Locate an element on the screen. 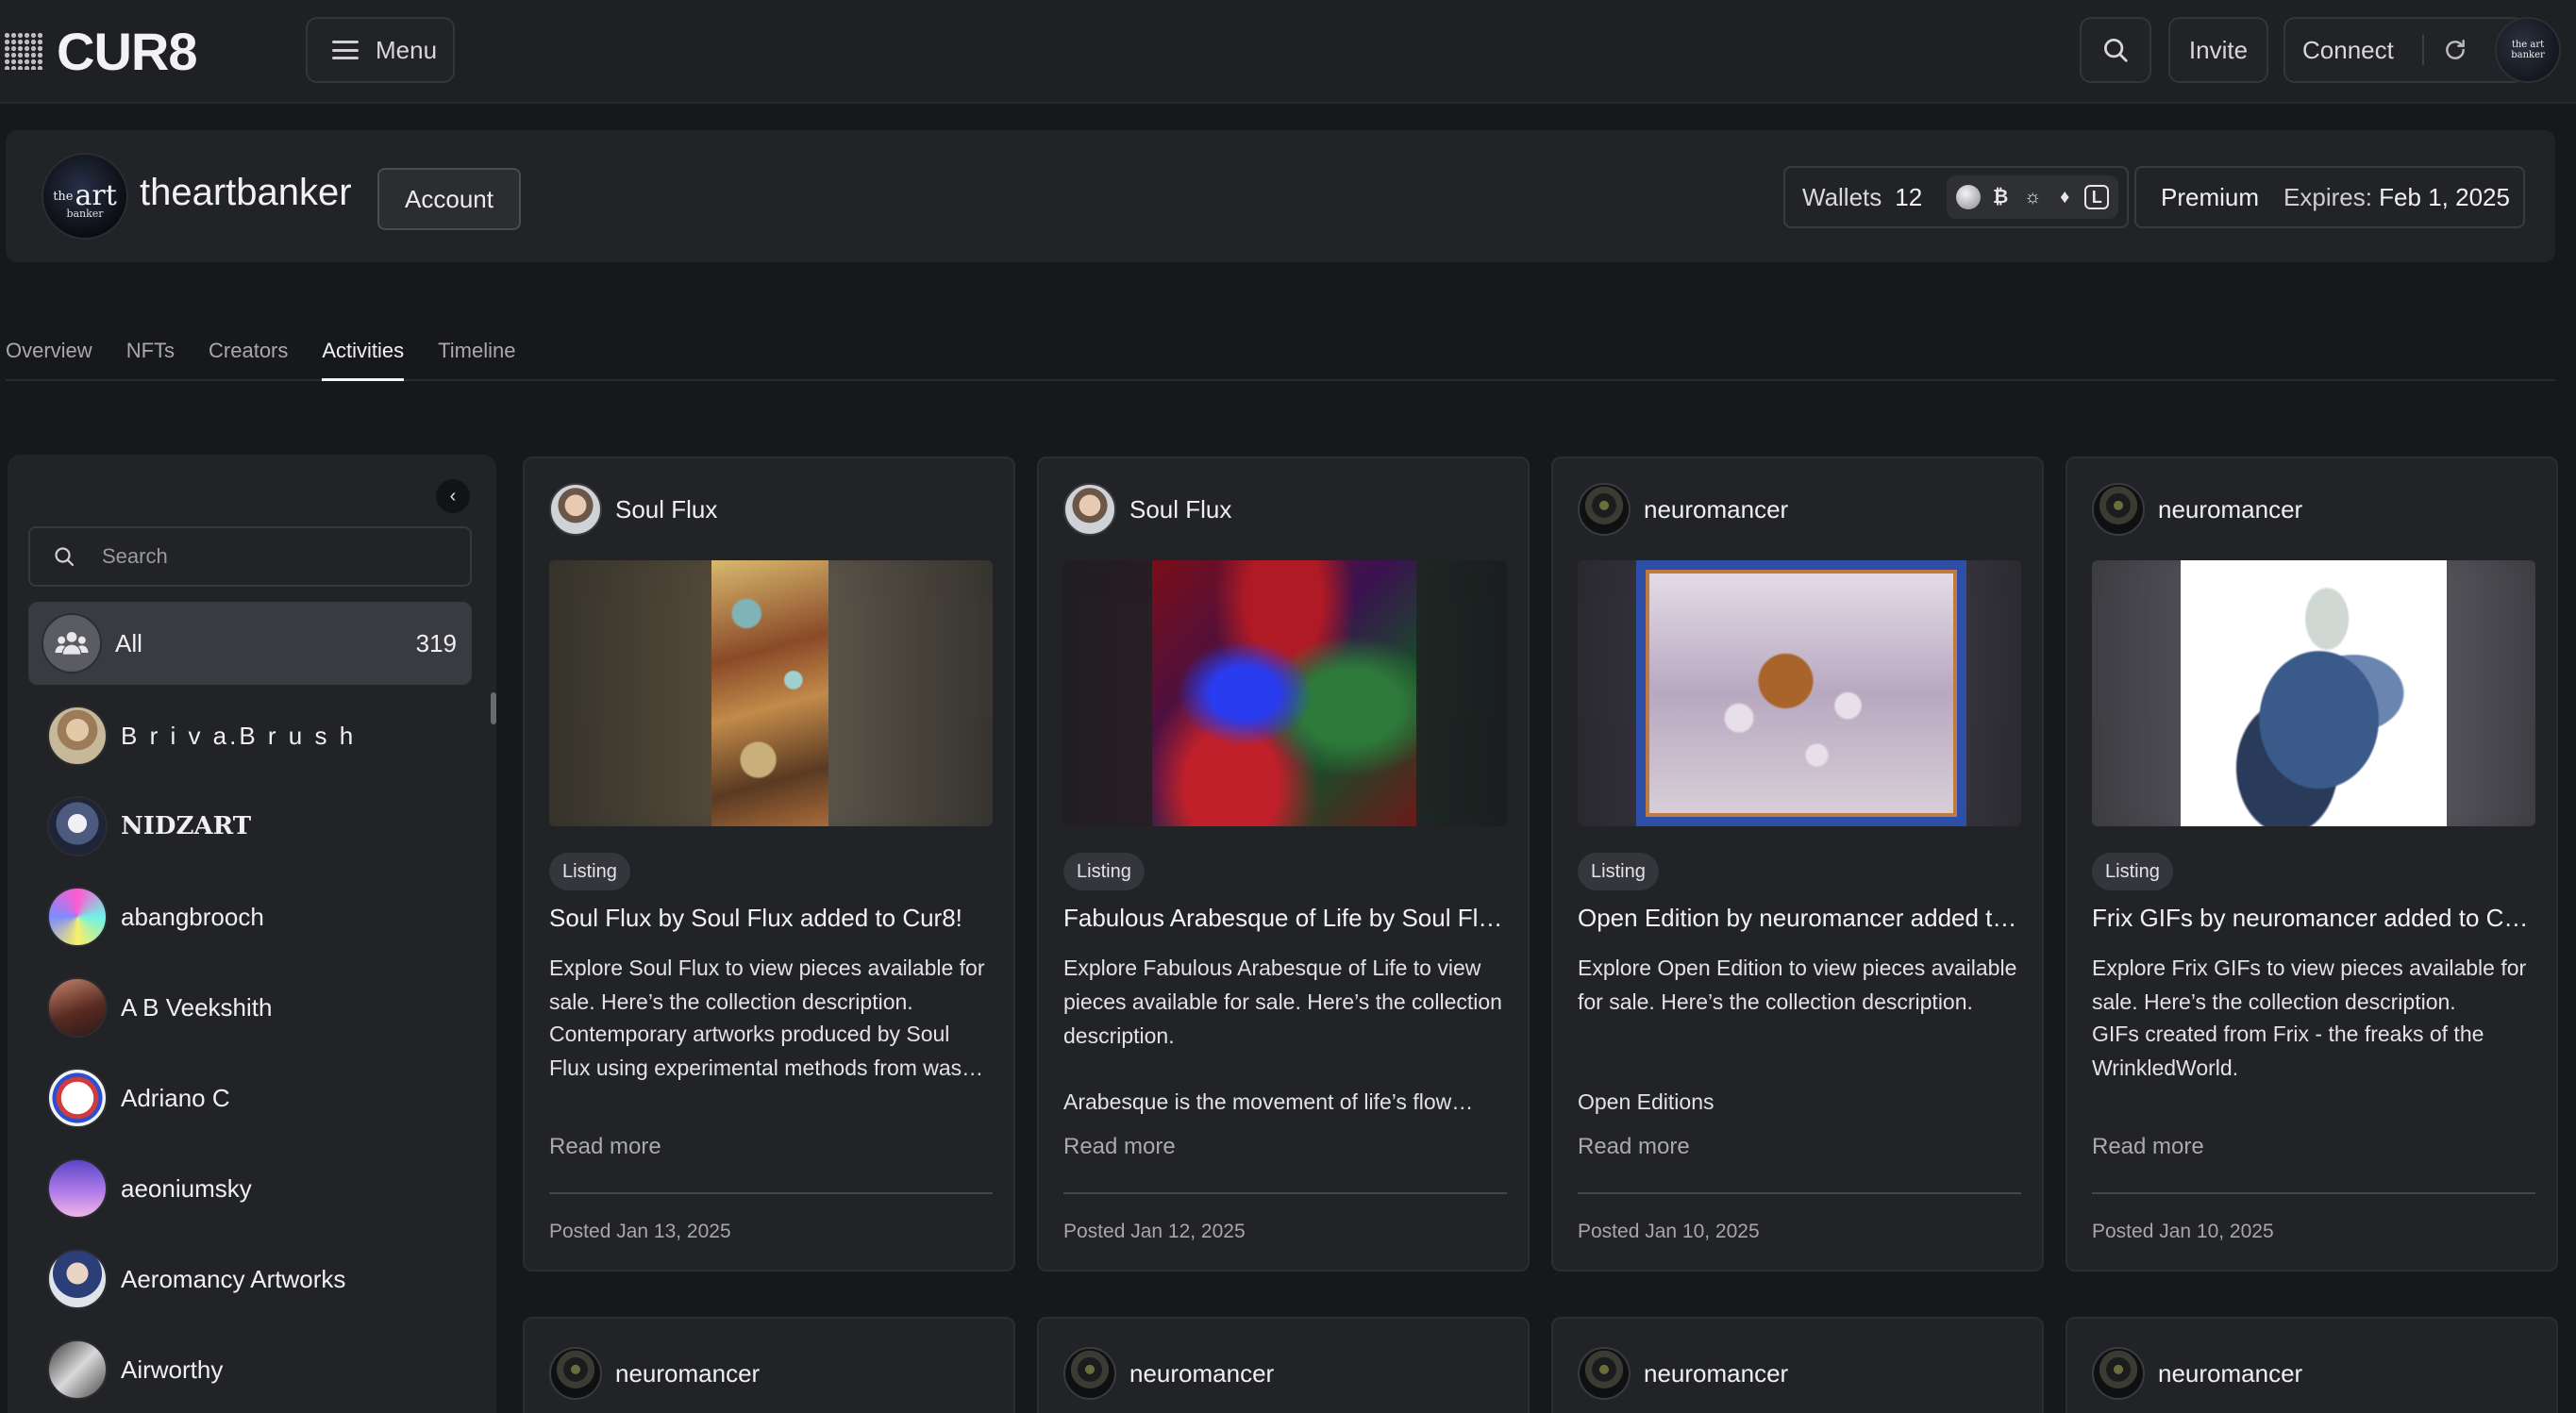  account-button: Account is located at coordinates (449, 199).